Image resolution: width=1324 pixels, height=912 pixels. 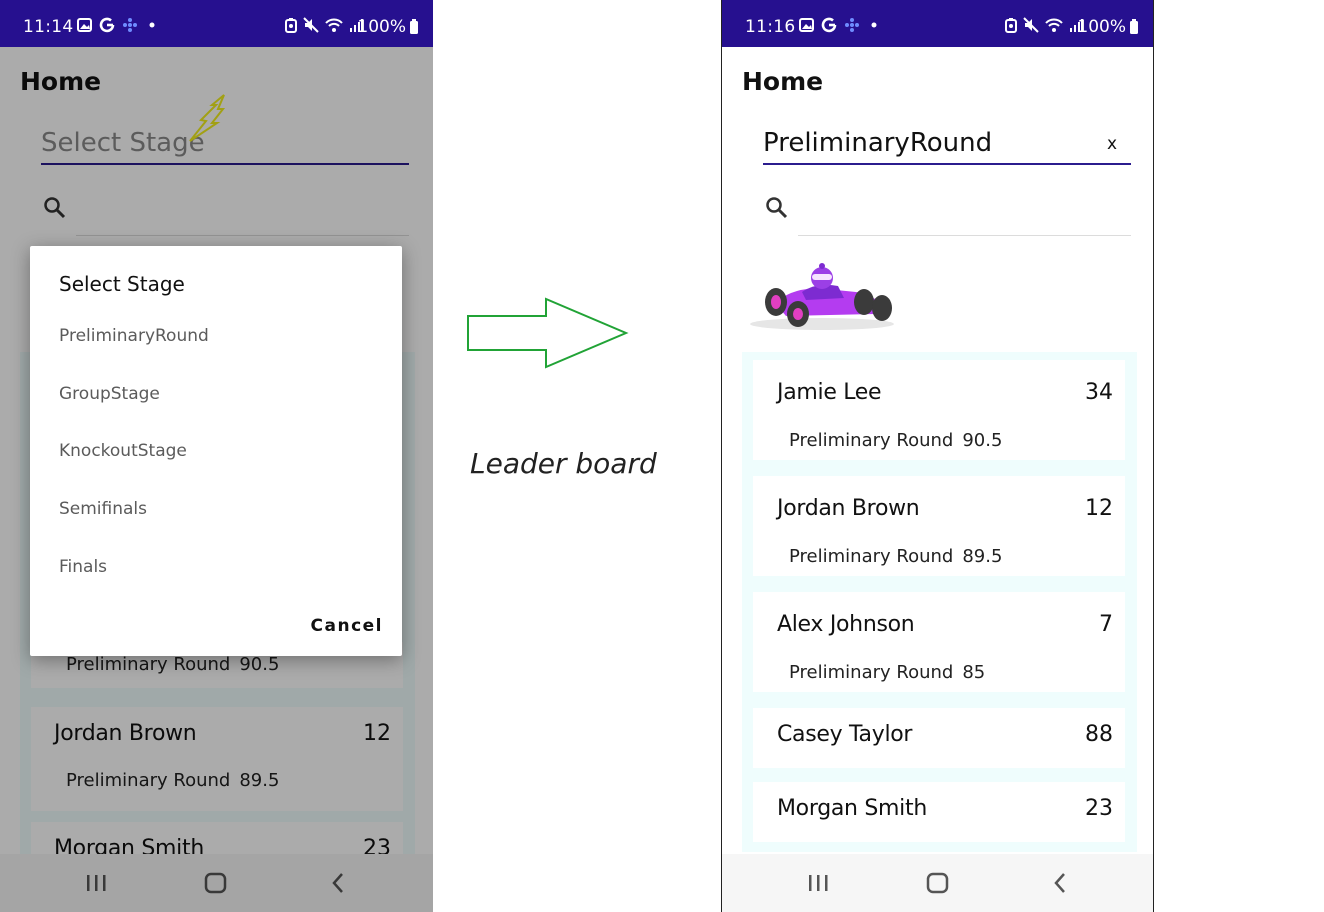 What do you see at coordinates (852, 808) in the screenshot?
I see `player-name: Morgan Smith` at bounding box center [852, 808].